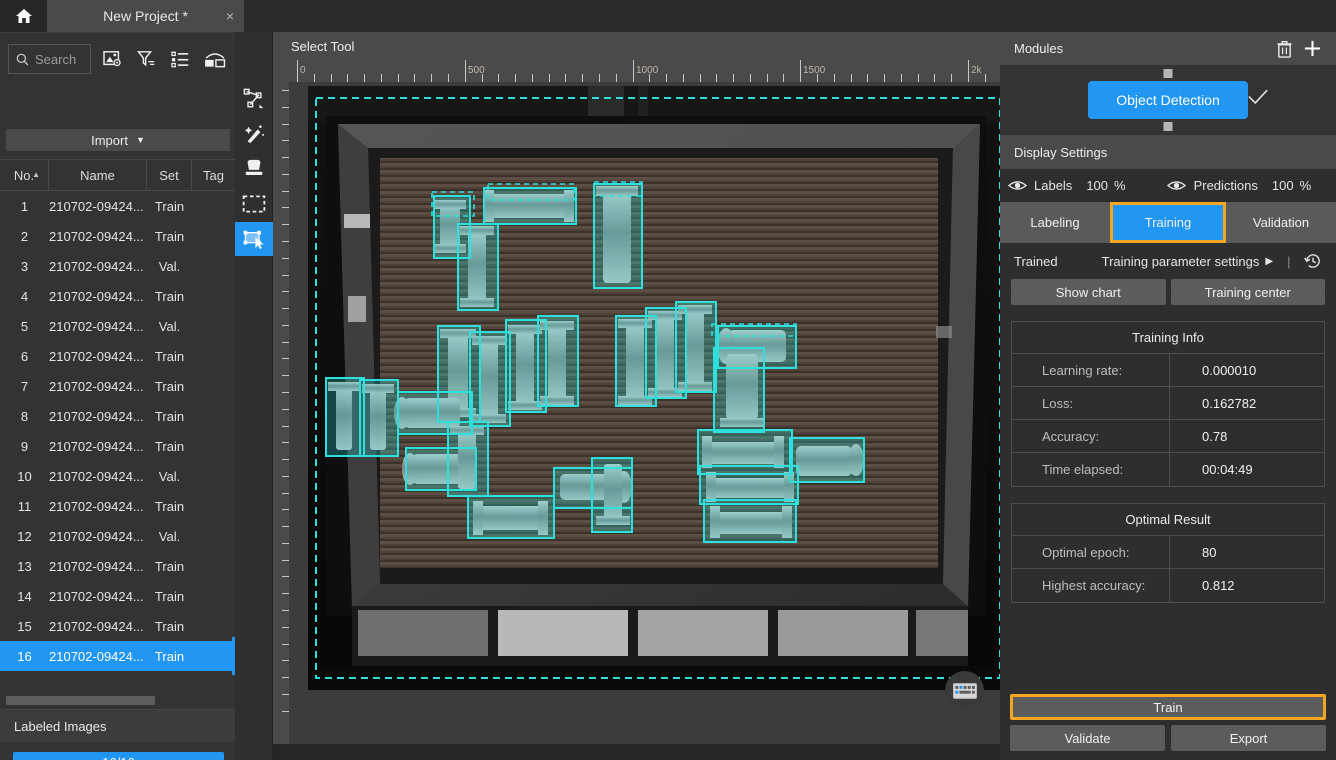  What do you see at coordinates (1247, 292) in the screenshot?
I see `training-center-button: Training center` at bounding box center [1247, 292].